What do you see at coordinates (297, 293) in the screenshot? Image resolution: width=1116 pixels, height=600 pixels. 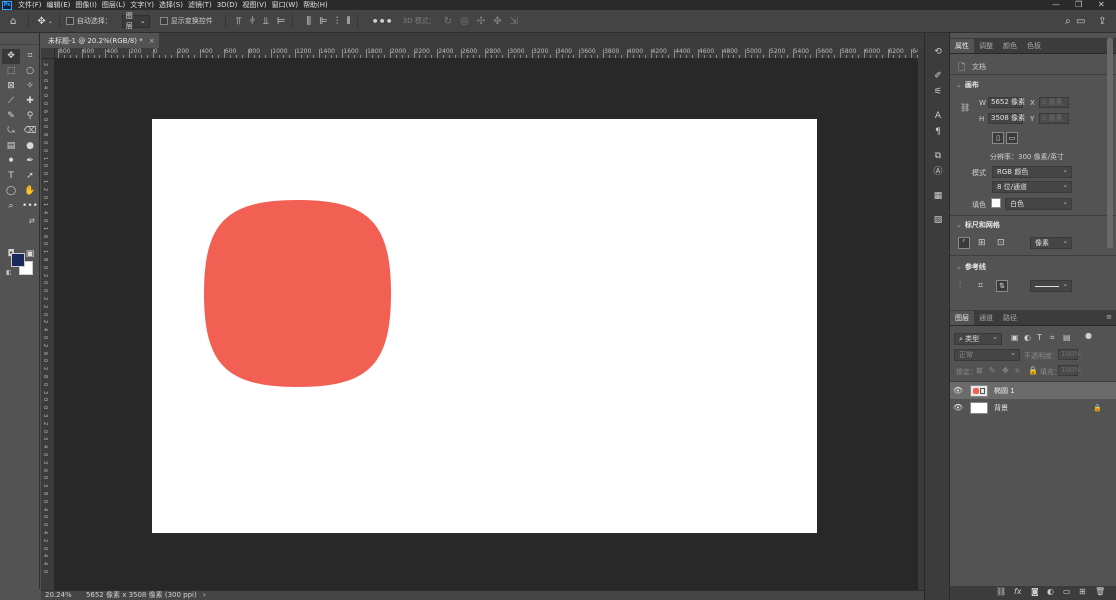 I see `ellipse-1-shape` at bounding box center [297, 293].